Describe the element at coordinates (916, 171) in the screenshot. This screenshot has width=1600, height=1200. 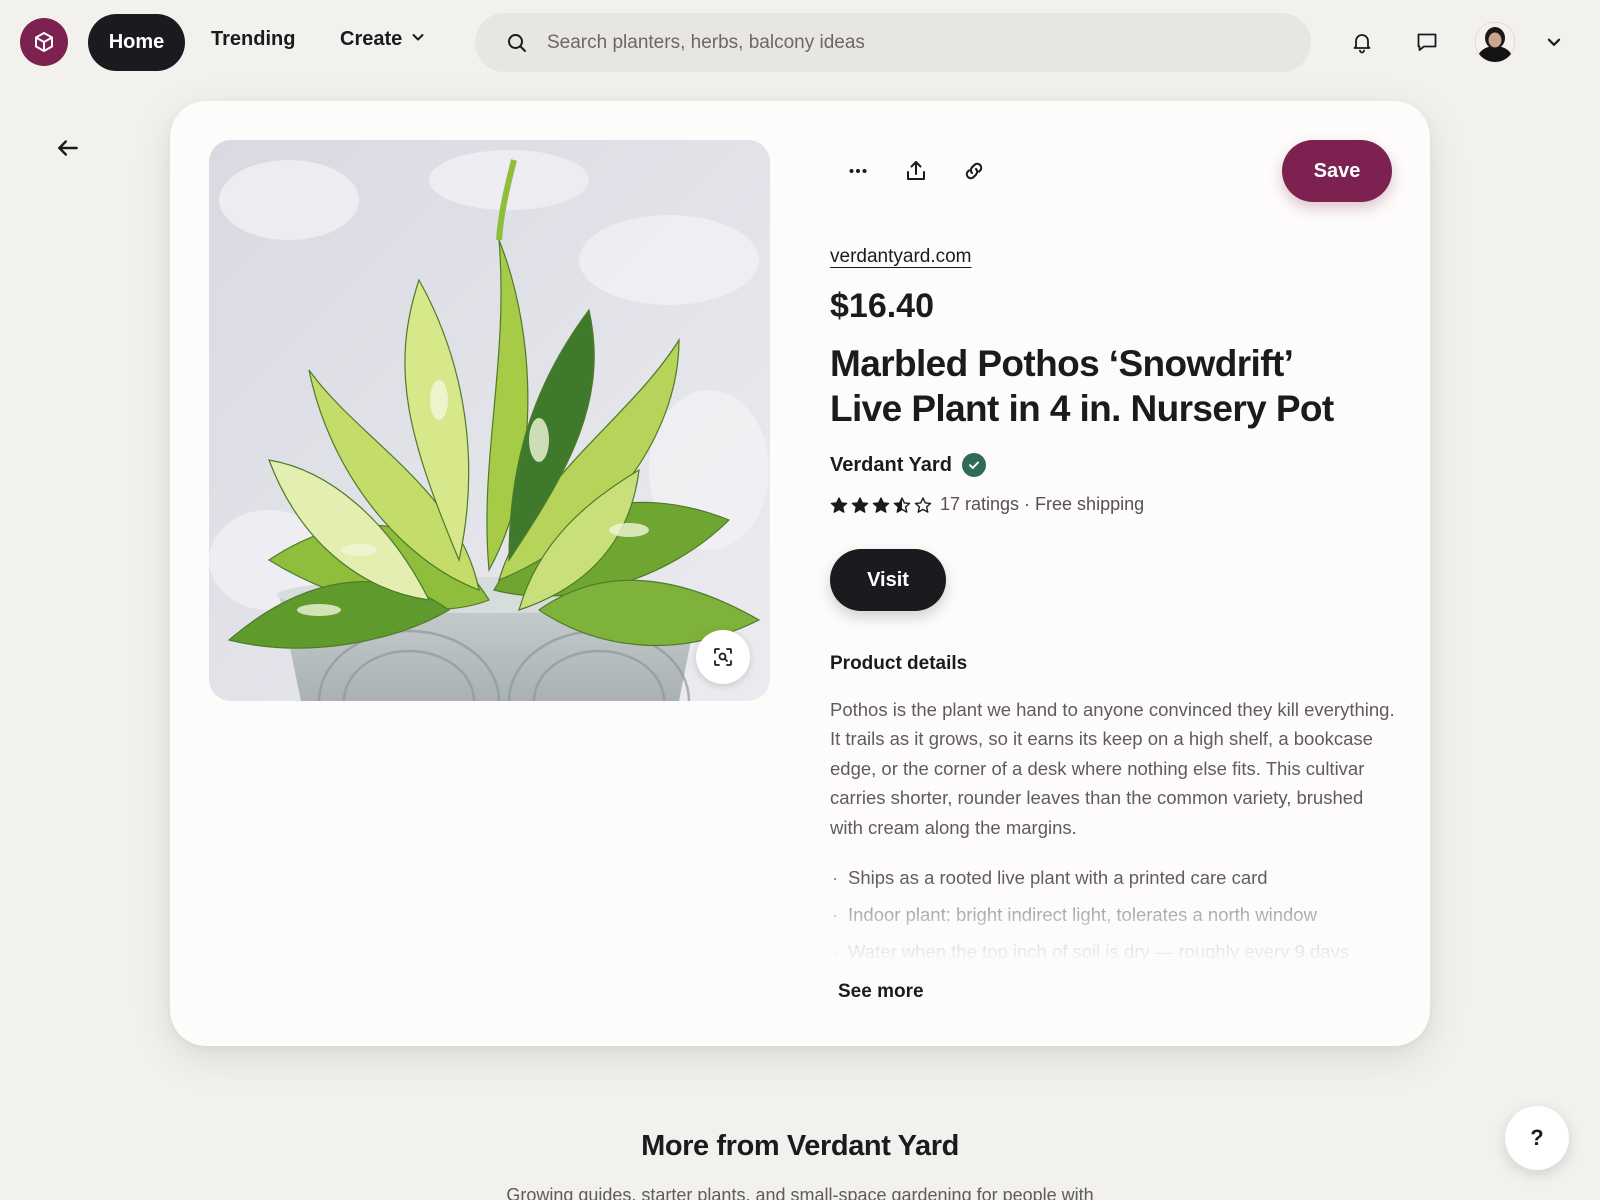
I see `share-icon` at that location.